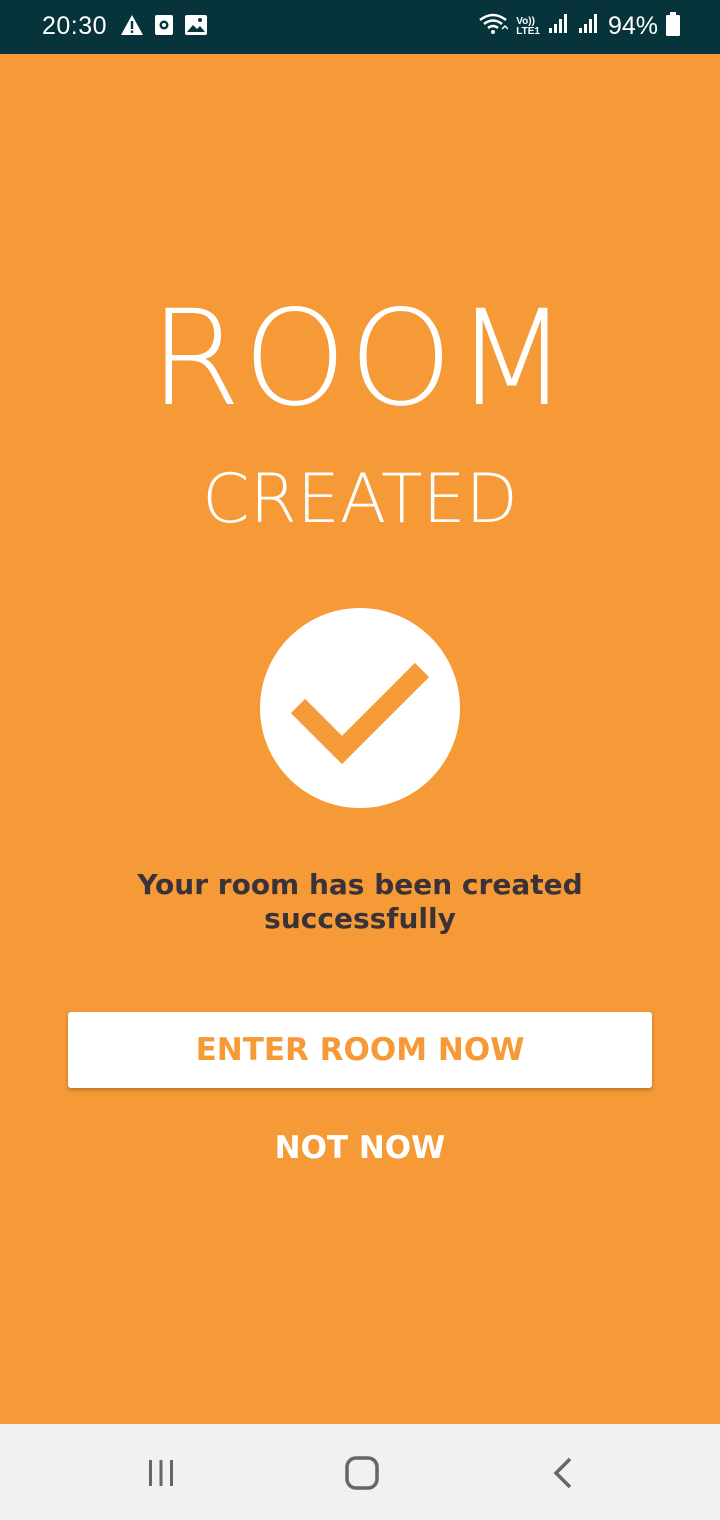  I want to click on wifi-icon, so click(493, 26).